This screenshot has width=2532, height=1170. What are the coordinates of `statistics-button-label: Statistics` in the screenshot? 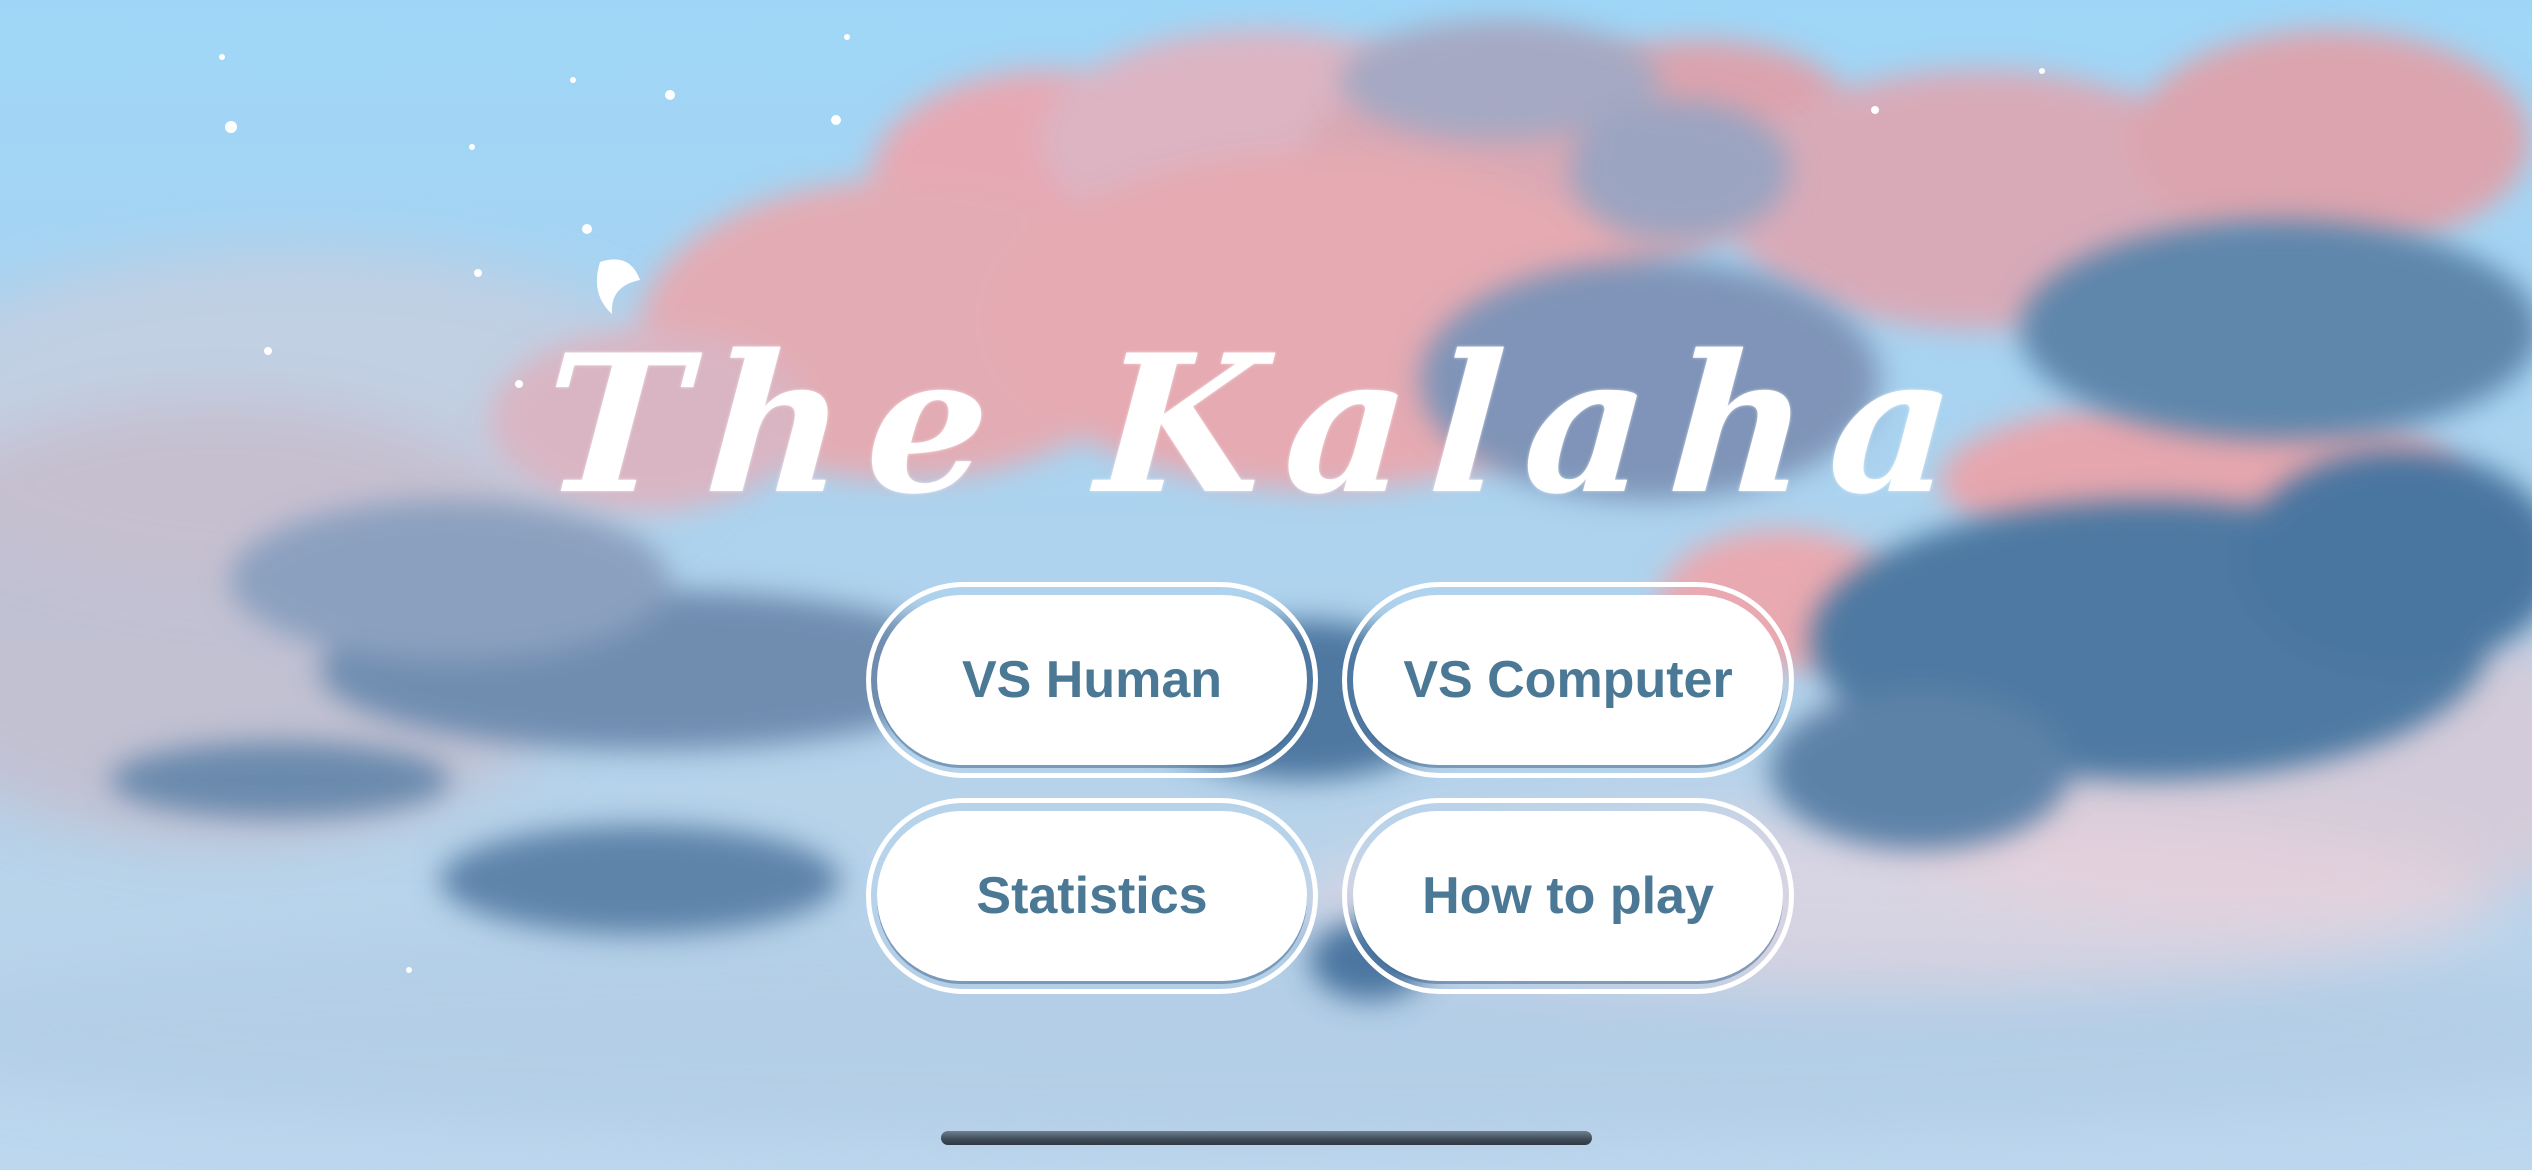 It's located at (1092, 896).